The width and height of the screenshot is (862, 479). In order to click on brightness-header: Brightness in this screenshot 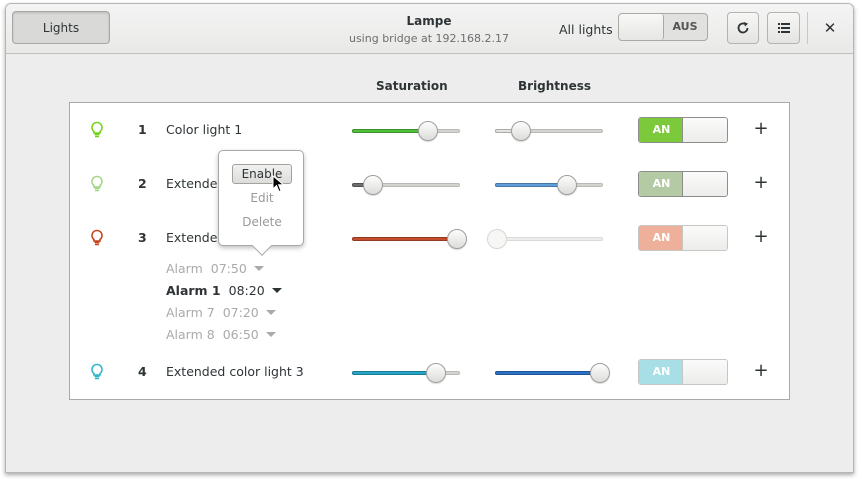, I will do `click(555, 86)`.